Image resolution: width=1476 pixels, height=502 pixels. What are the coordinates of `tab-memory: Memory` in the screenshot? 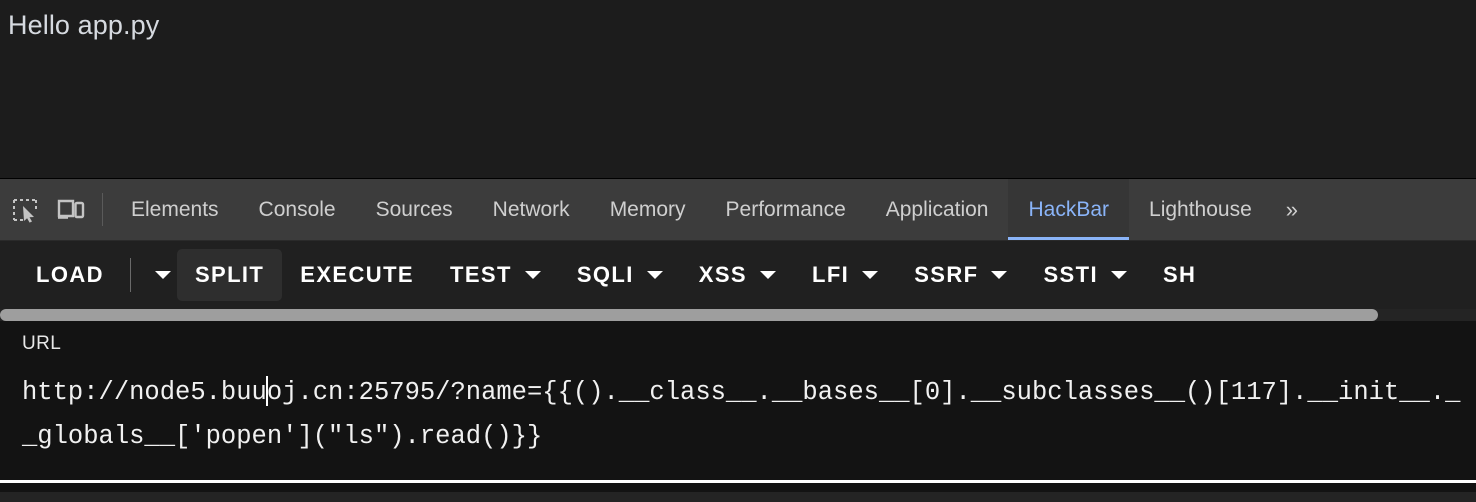 It's located at (648, 209).